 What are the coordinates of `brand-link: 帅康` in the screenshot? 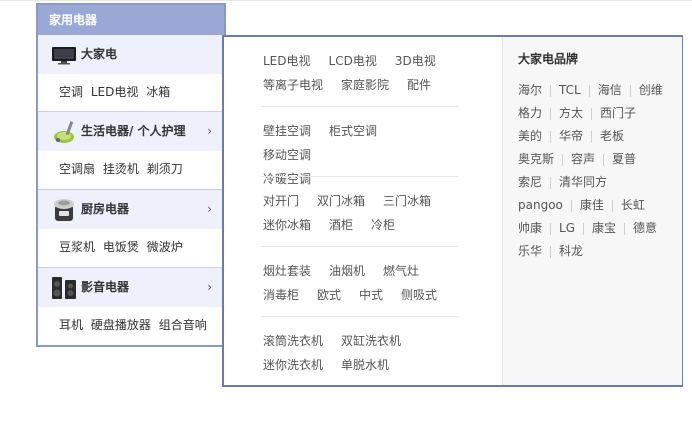 It's located at (530, 228).